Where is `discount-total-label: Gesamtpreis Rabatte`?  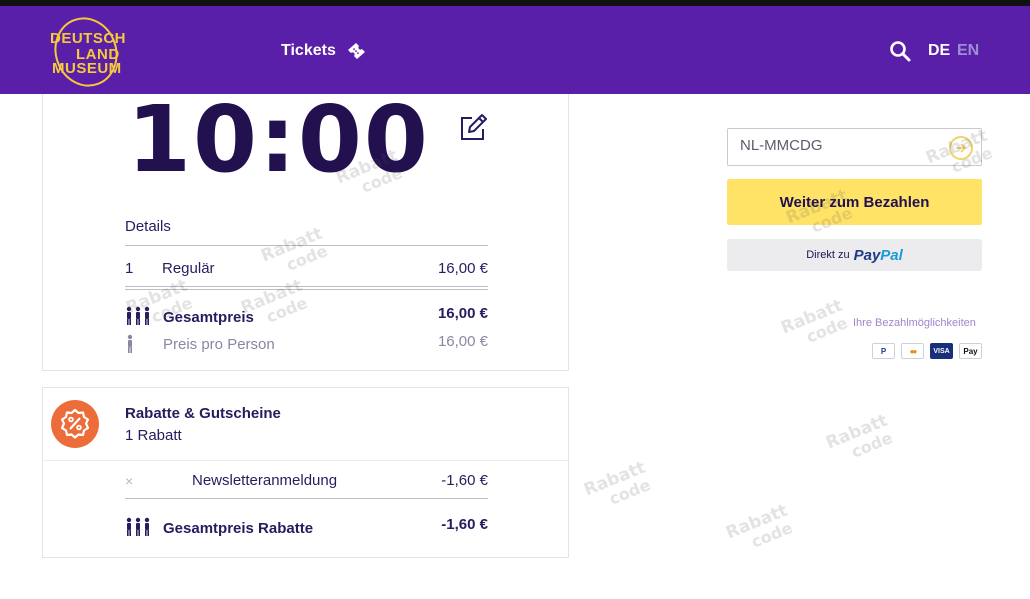 discount-total-label: Gesamtpreis Rabatte is located at coordinates (238, 528).